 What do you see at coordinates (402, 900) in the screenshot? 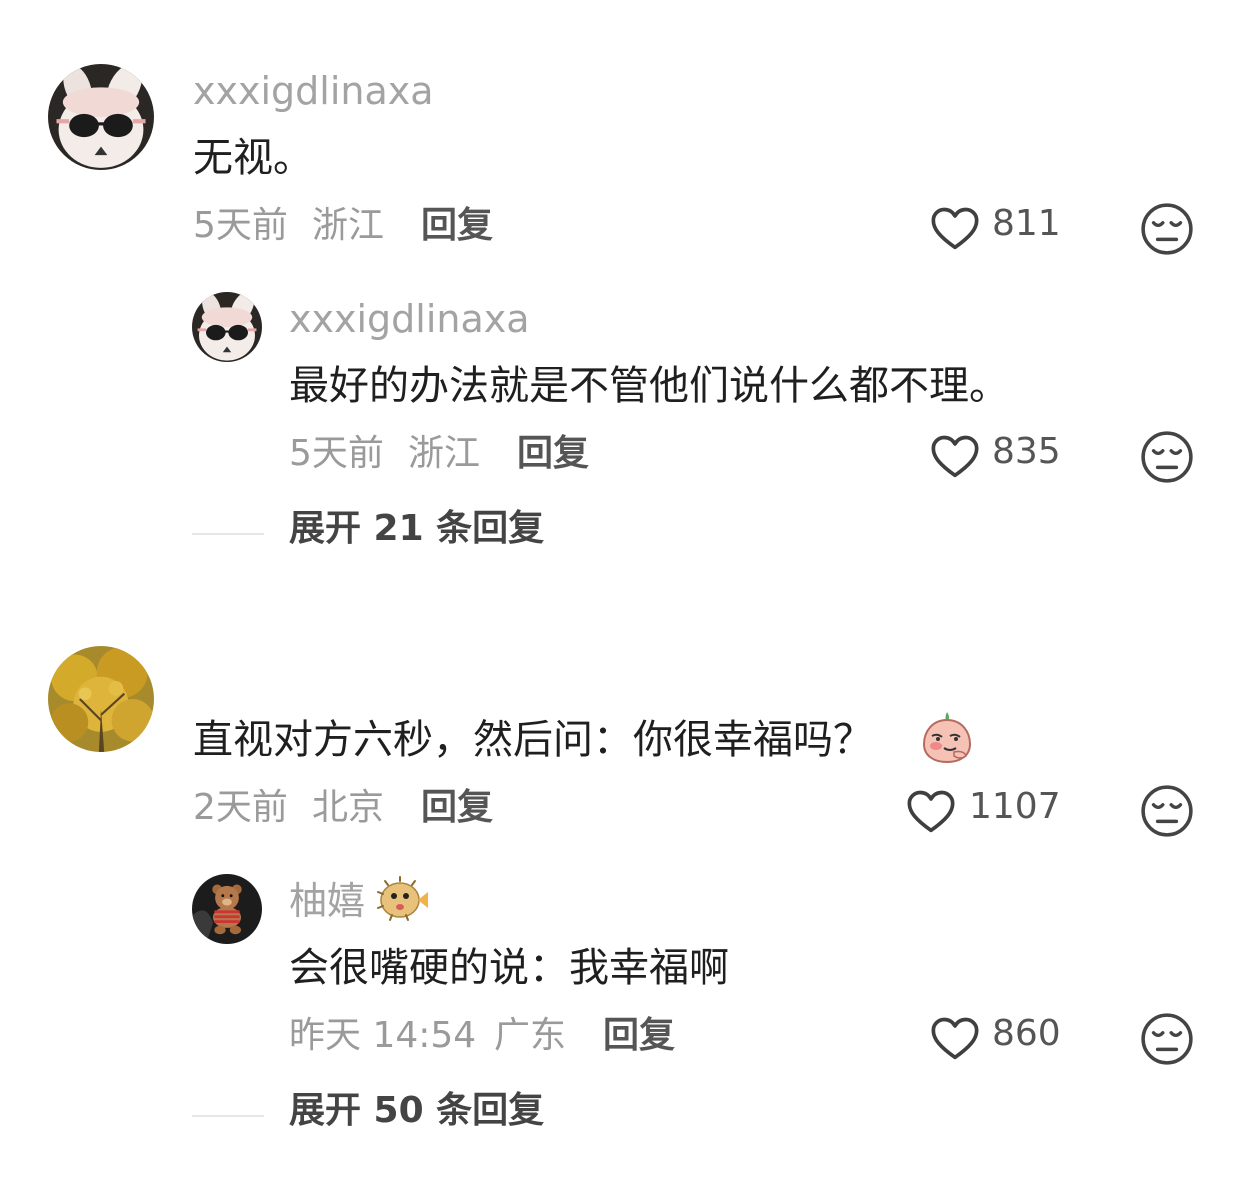
I see `pufferfish-emoji` at bounding box center [402, 900].